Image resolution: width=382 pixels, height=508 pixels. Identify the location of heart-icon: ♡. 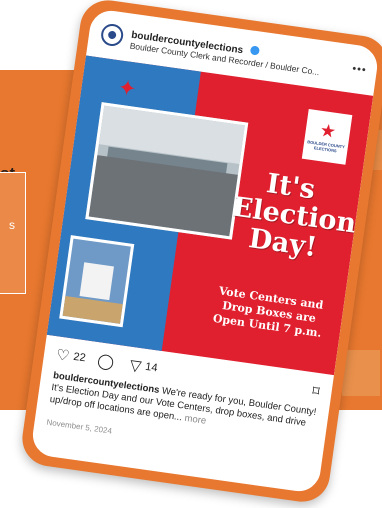
(63, 355).